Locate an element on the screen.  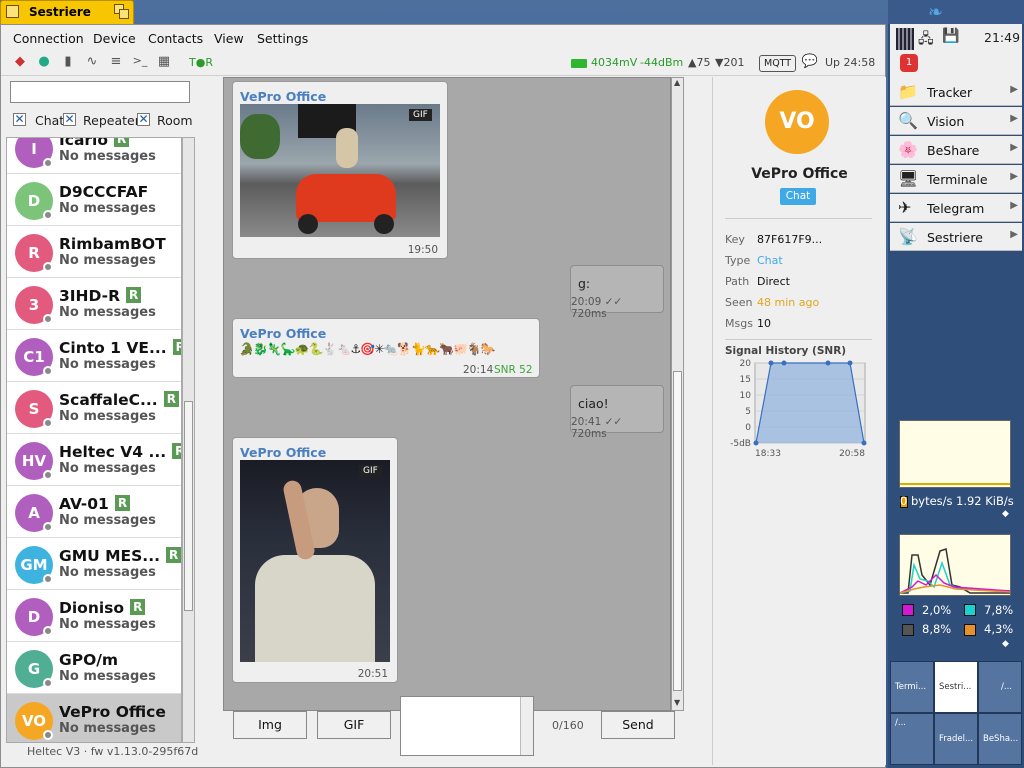
chat-scrollbar: ▲ ▼ is located at coordinates (677, 394).